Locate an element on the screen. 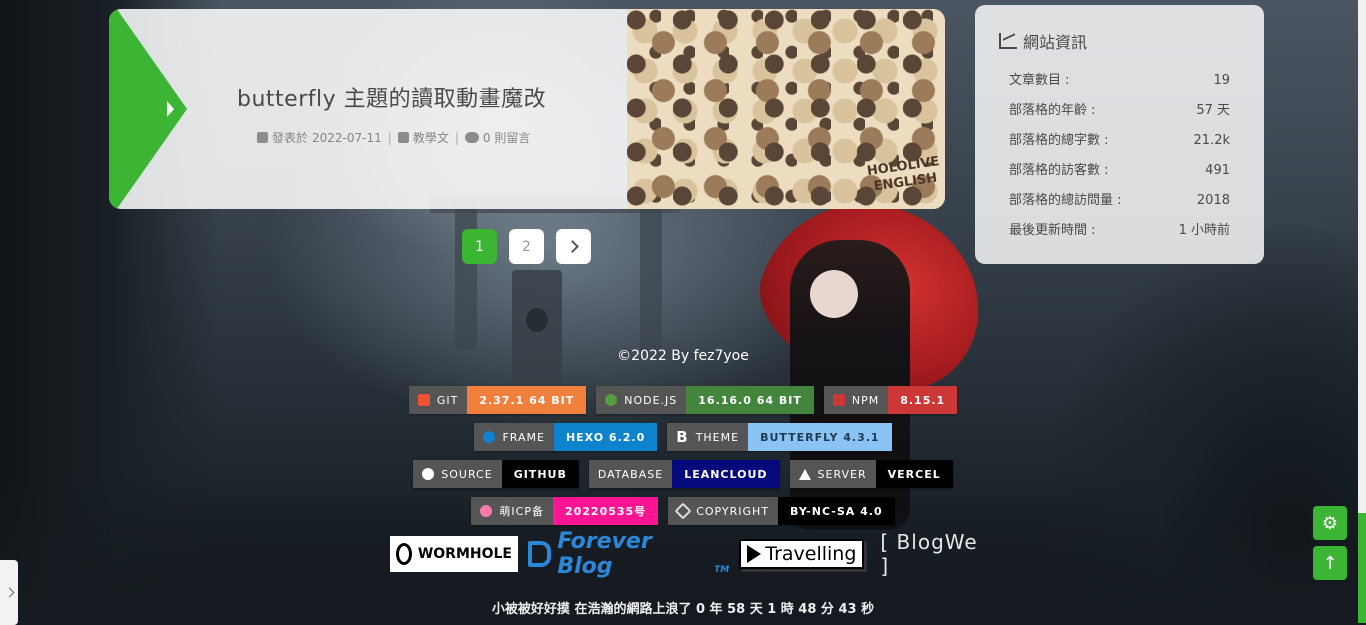 The image size is (1366, 625). travelling-banner: Travelling is located at coordinates (802, 554).